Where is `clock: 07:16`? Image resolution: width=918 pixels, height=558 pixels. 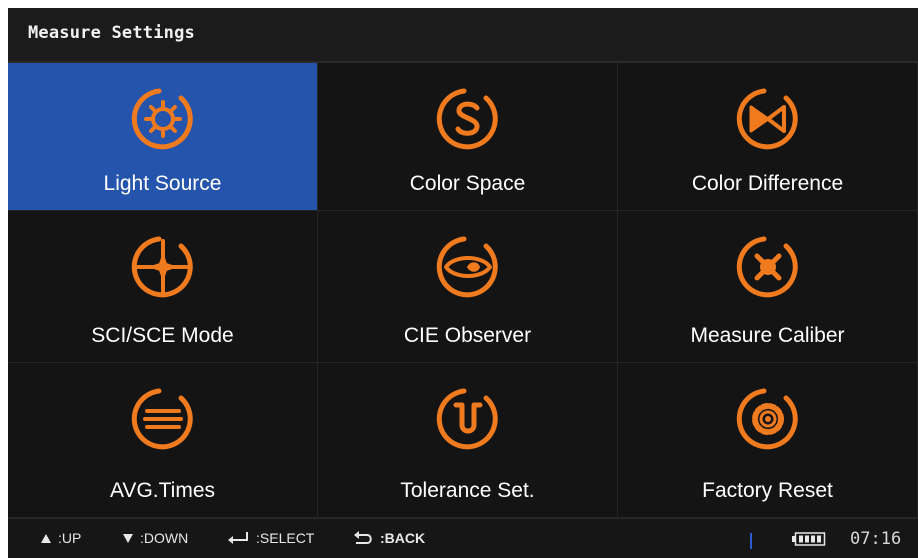 clock: 07:16 is located at coordinates (876, 539).